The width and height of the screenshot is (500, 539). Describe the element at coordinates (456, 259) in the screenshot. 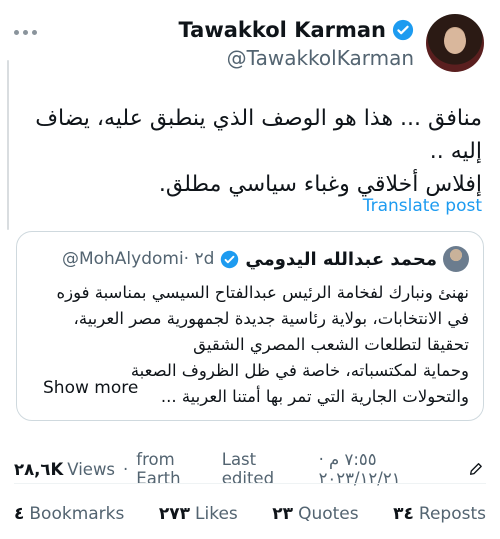

I see `quoted-avatar` at that location.